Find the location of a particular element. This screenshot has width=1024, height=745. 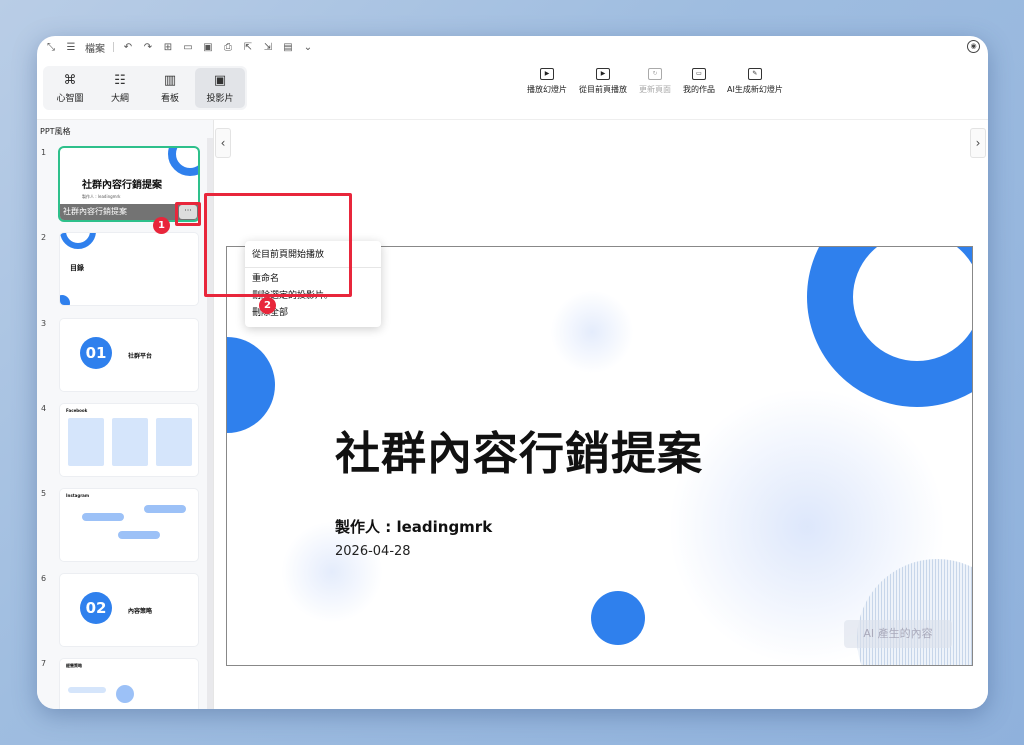

slide-number: 4 is located at coordinates (44, 408).